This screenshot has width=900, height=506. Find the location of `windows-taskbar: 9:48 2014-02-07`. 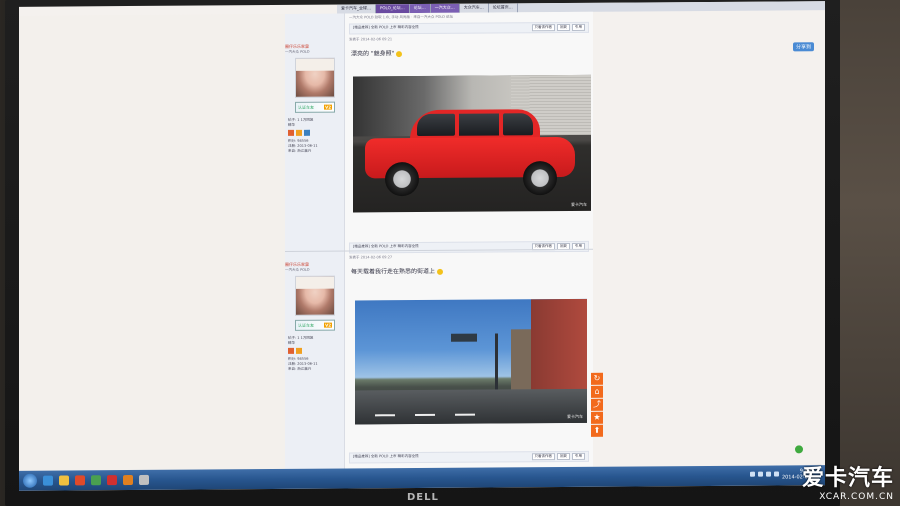

windows-taskbar: 9:48 2014-02-07 is located at coordinates (422, 478).